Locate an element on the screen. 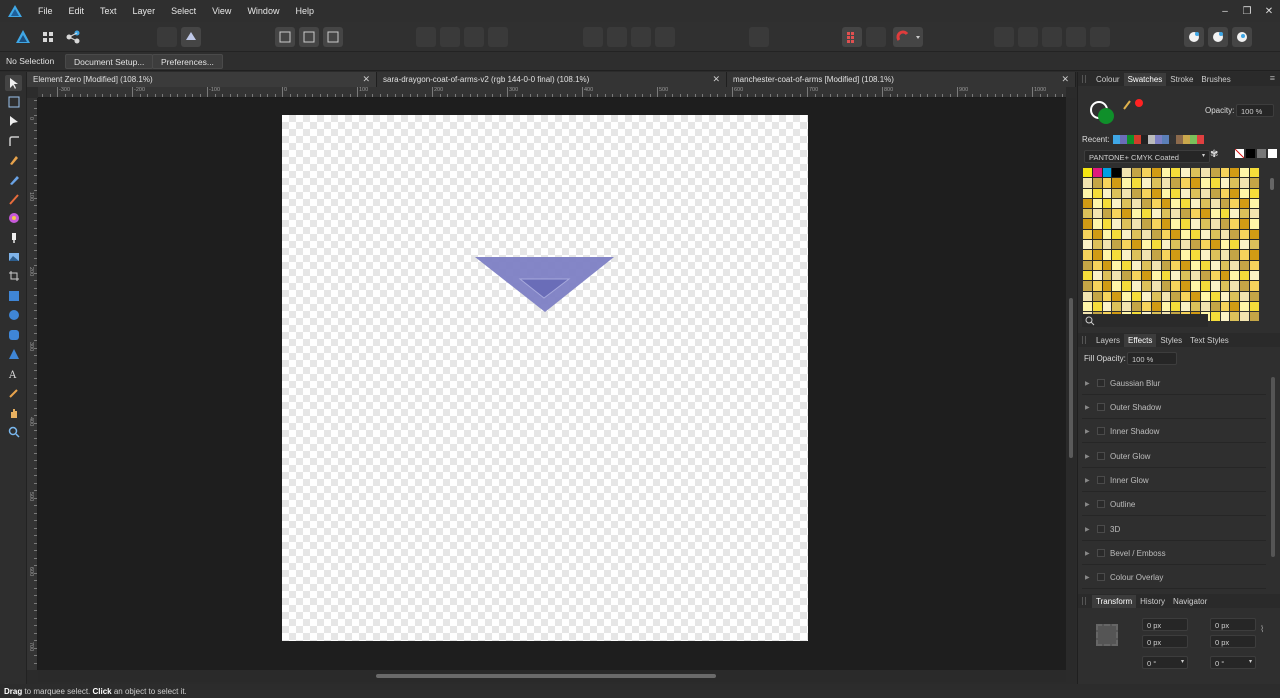 The width and height of the screenshot is (1280, 698). rotation-field: 0 ° ▾ is located at coordinates (1165, 662).